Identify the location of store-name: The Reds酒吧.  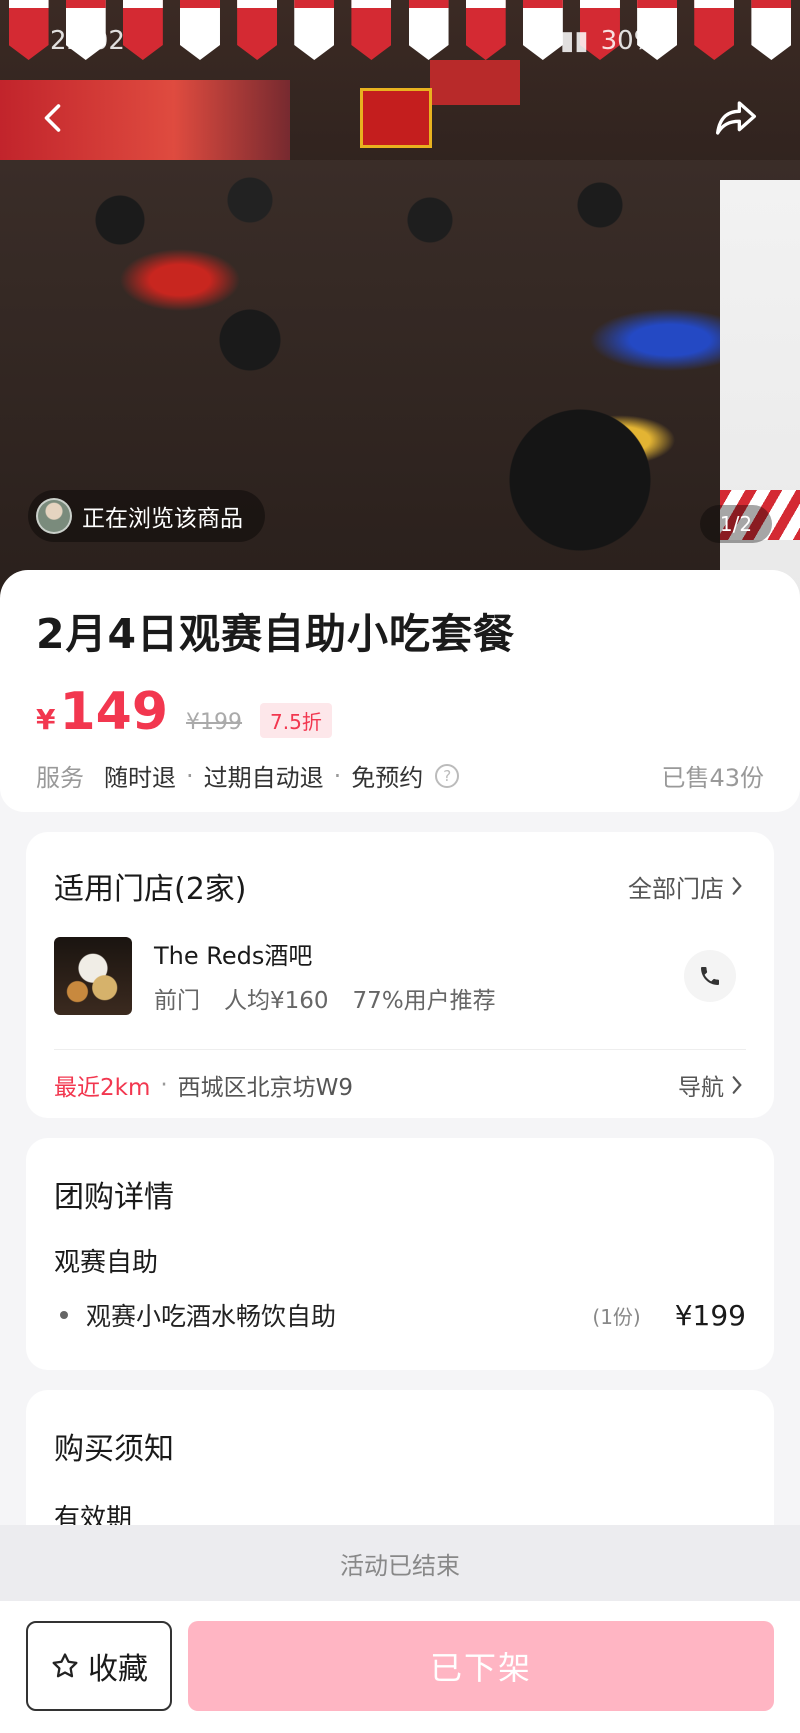
(233, 956).